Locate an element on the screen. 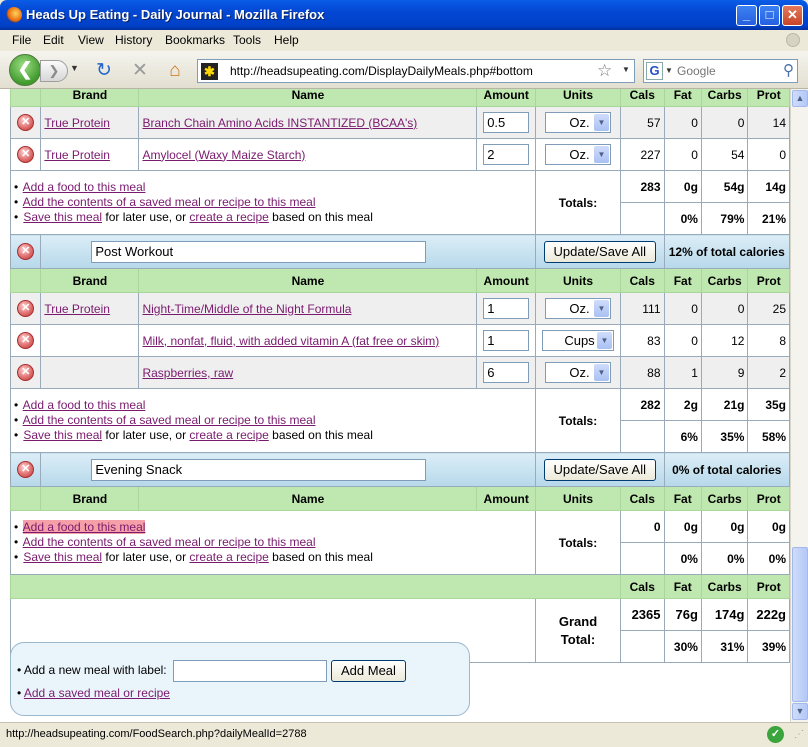  search-input is located at coordinates (727, 71).